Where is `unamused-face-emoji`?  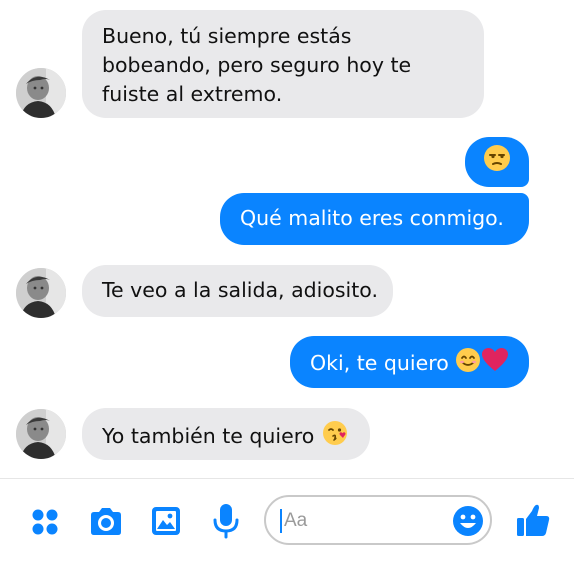 unamused-face-emoji is located at coordinates (497, 162).